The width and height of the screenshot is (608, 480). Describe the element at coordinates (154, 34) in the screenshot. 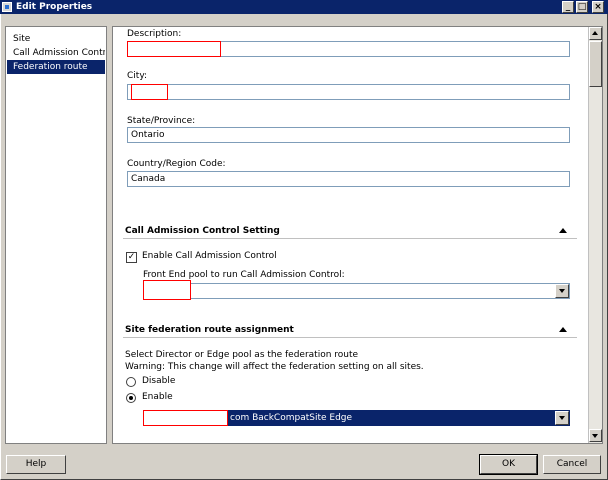

I see `description-label: Description:` at that location.